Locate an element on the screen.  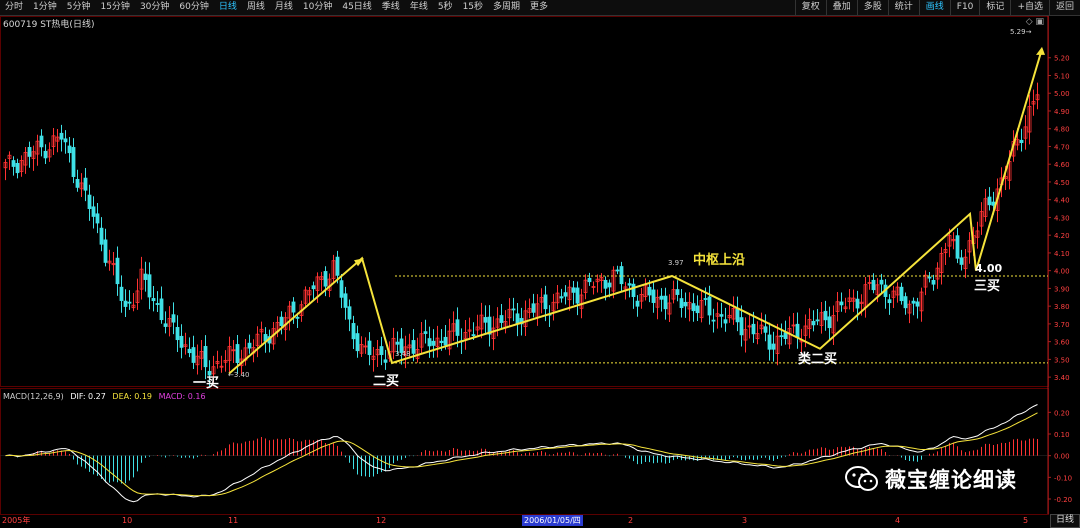
watermark: 薇宝缠论细读 is located at coordinates (931, 479).